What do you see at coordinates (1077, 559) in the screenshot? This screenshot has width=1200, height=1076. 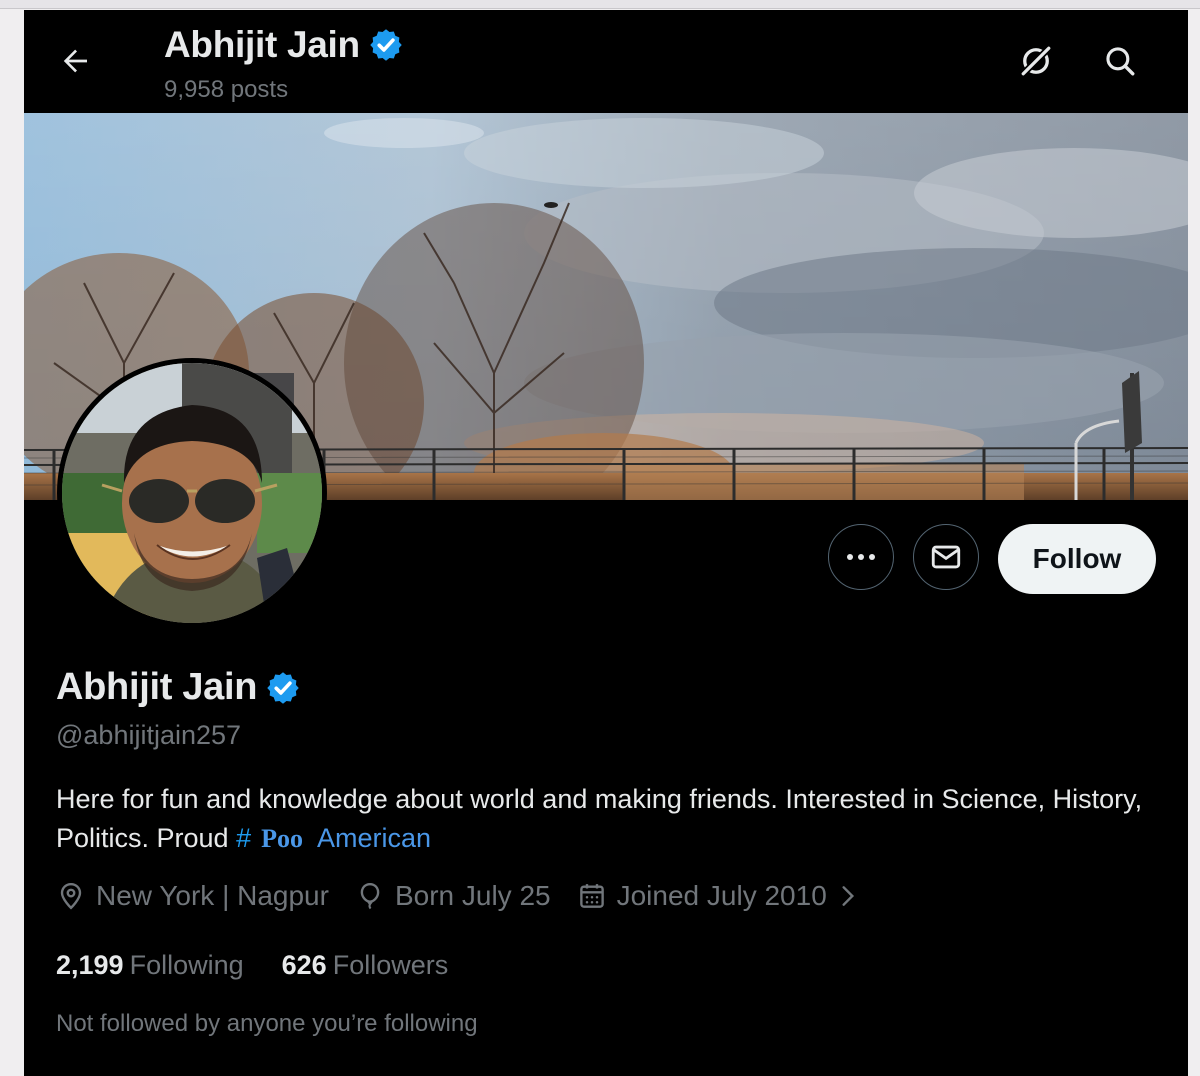 I see `follow-button: Follow` at bounding box center [1077, 559].